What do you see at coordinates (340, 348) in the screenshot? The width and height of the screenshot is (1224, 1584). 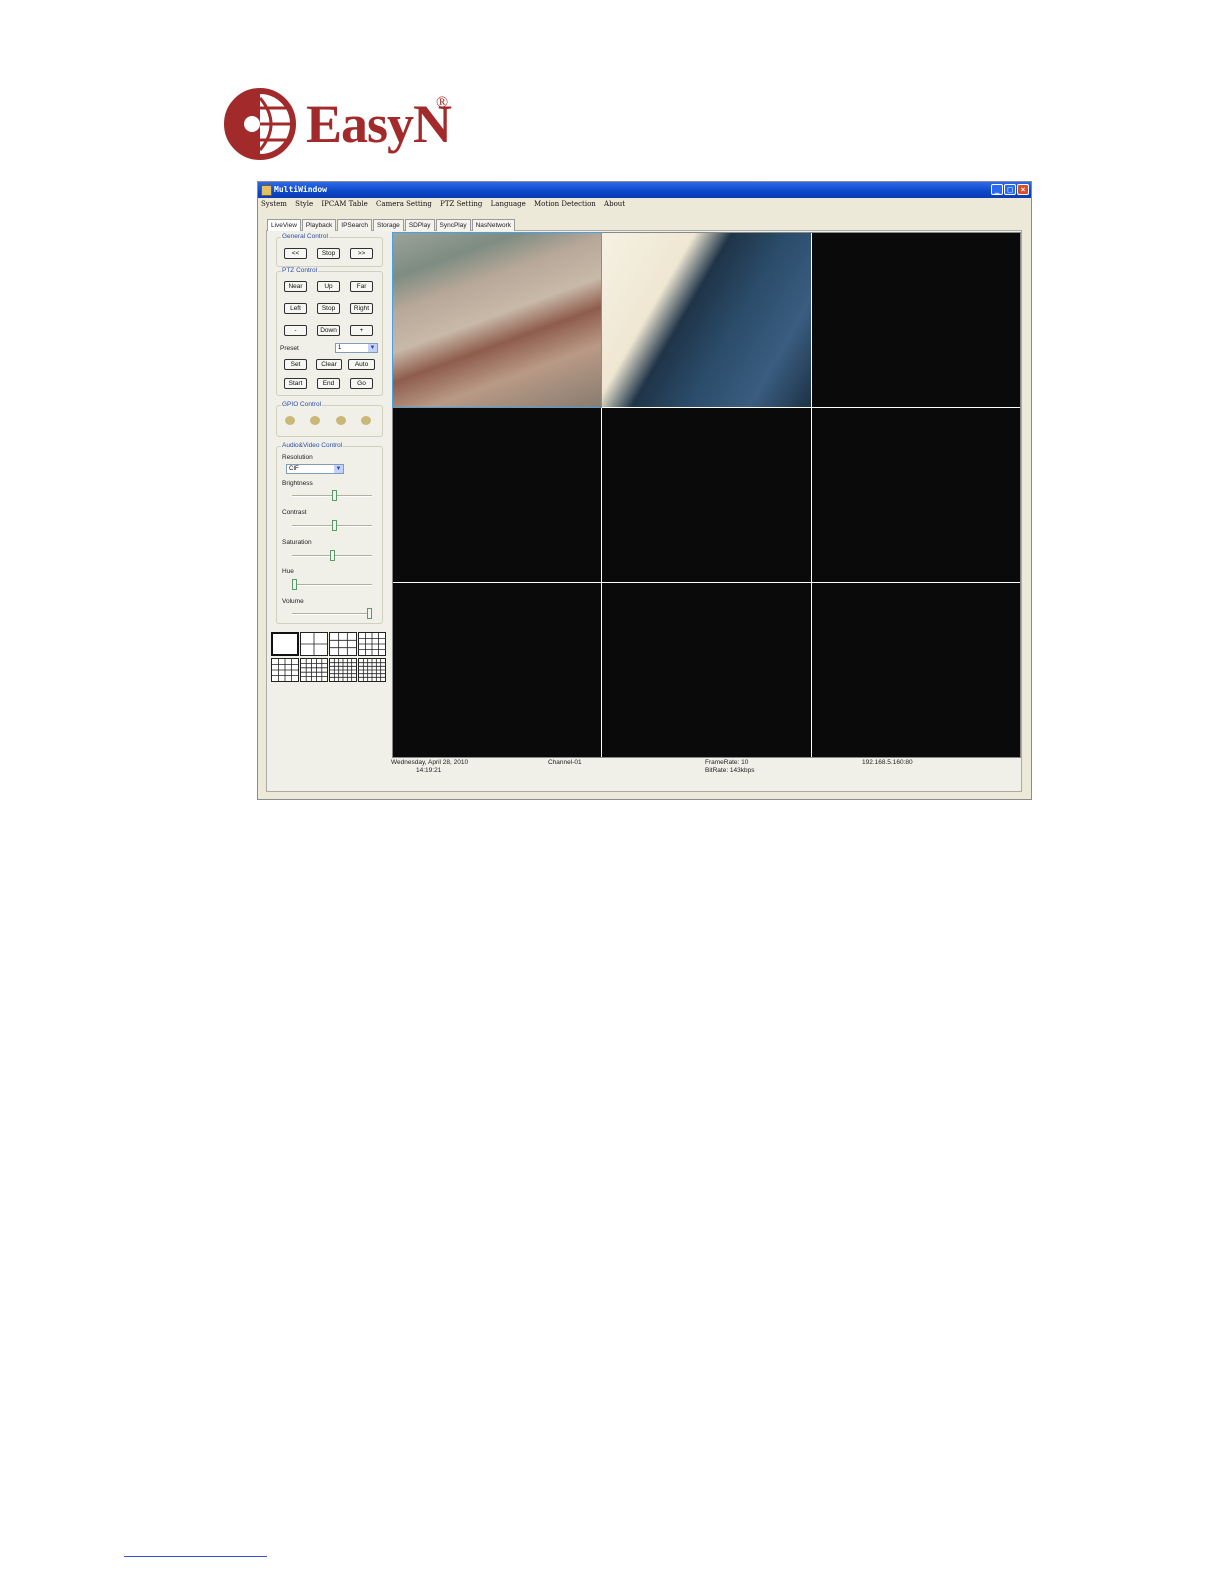 I see `preset-value: 1` at bounding box center [340, 348].